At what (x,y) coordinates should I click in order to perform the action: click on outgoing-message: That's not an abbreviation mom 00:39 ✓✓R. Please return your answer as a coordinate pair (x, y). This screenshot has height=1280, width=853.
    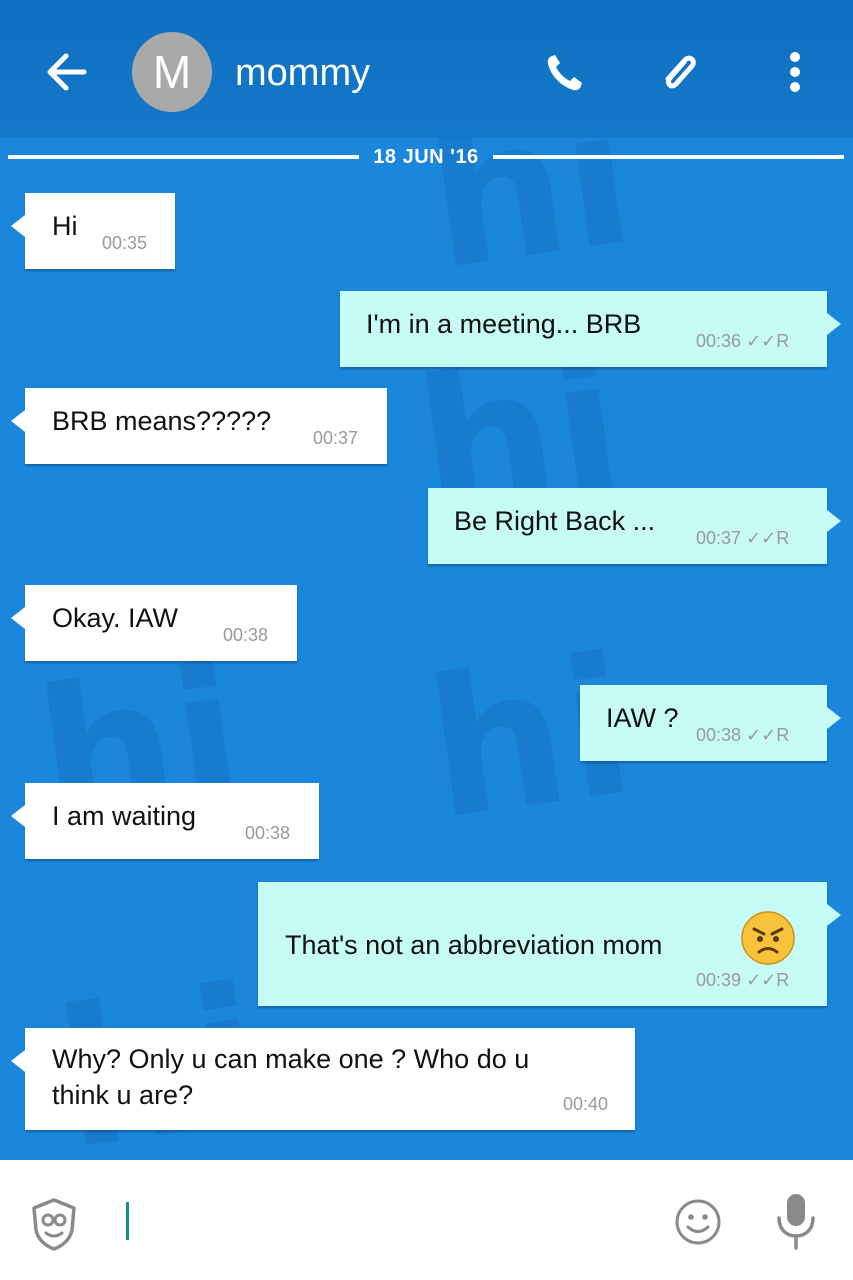
    Looking at the image, I should click on (549, 944).